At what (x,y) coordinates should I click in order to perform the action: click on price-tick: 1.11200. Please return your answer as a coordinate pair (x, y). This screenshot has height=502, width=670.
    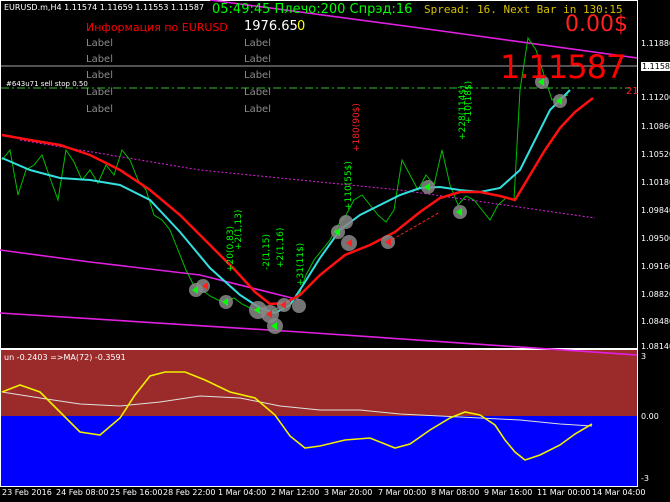
    Looking at the image, I should click on (655, 97).